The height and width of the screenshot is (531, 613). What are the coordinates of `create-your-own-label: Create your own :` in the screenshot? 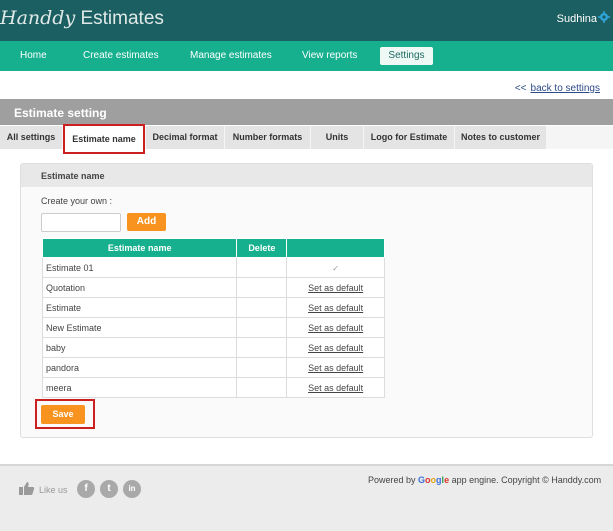 It's located at (77, 201).